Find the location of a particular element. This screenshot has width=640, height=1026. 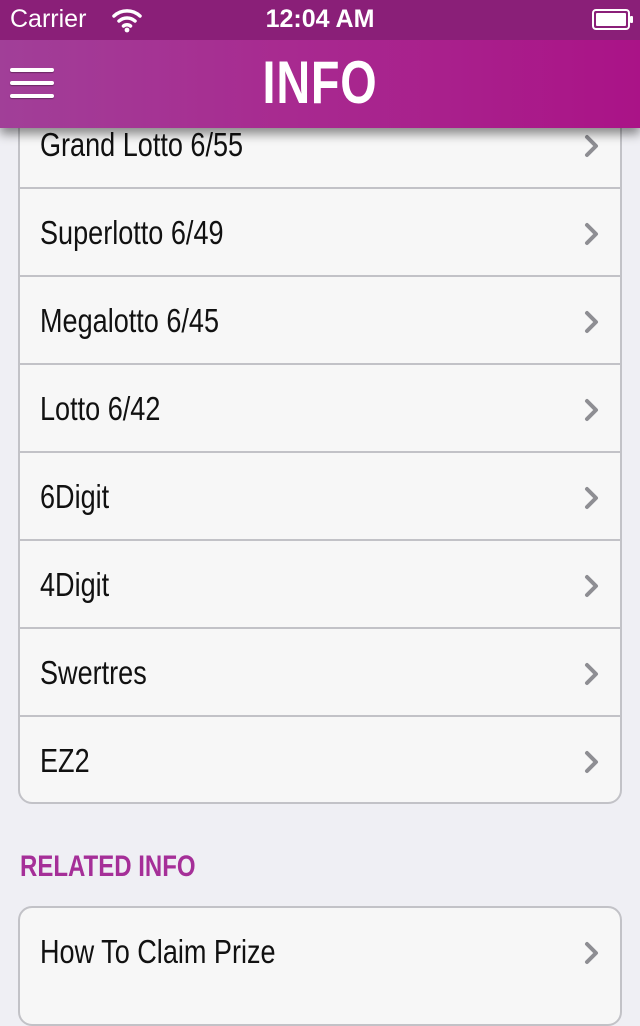

list-item-6digit: 6Digit is located at coordinates (320, 497).